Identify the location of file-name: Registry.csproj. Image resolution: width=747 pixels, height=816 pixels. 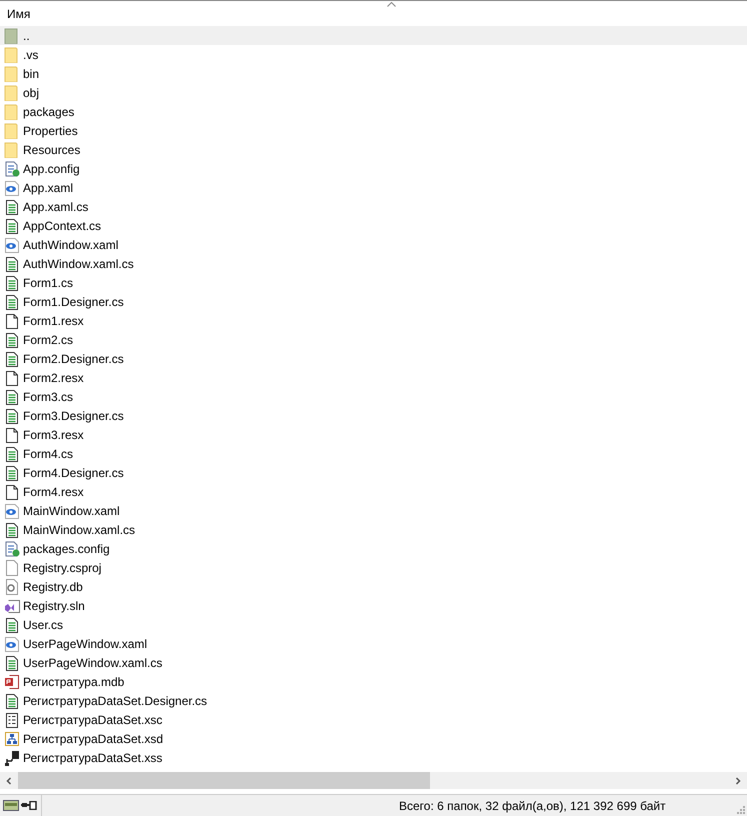
(62, 567).